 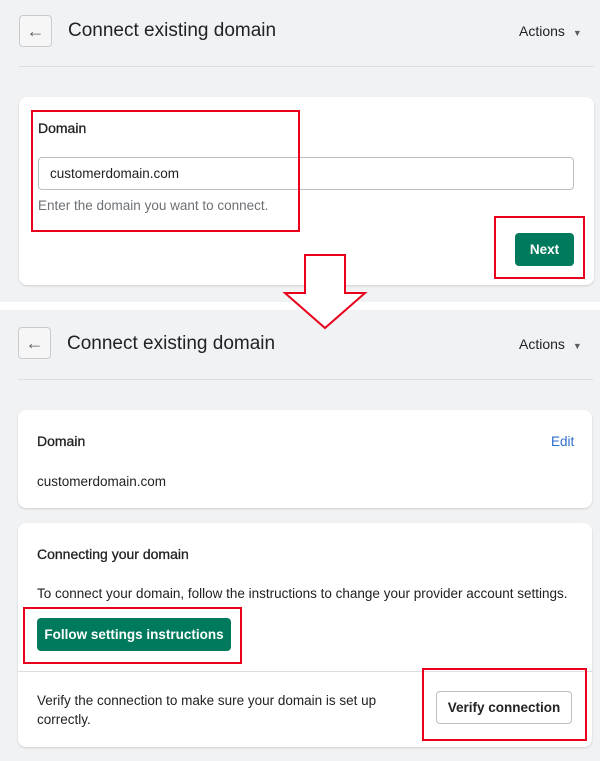 What do you see at coordinates (305, 459) in the screenshot?
I see `domain-card: Domain Edit customerdomain.com` at bounding box center [305, 459].